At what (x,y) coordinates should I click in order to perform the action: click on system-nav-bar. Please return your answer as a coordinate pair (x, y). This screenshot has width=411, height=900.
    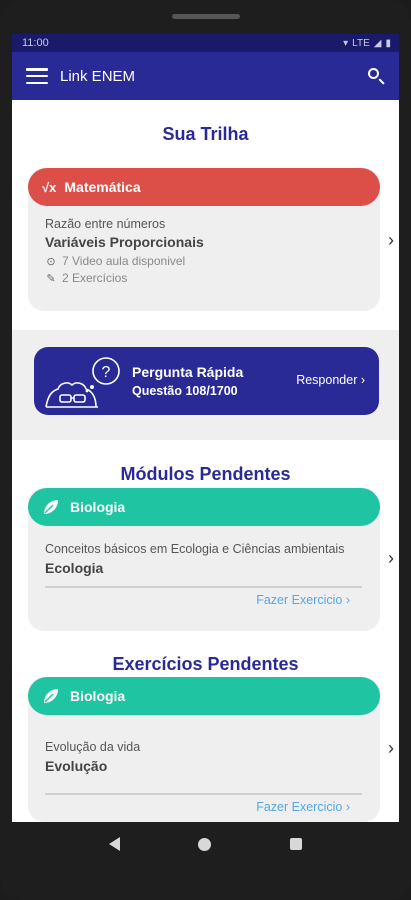
    Looking at the image, I should click on (205, 844).